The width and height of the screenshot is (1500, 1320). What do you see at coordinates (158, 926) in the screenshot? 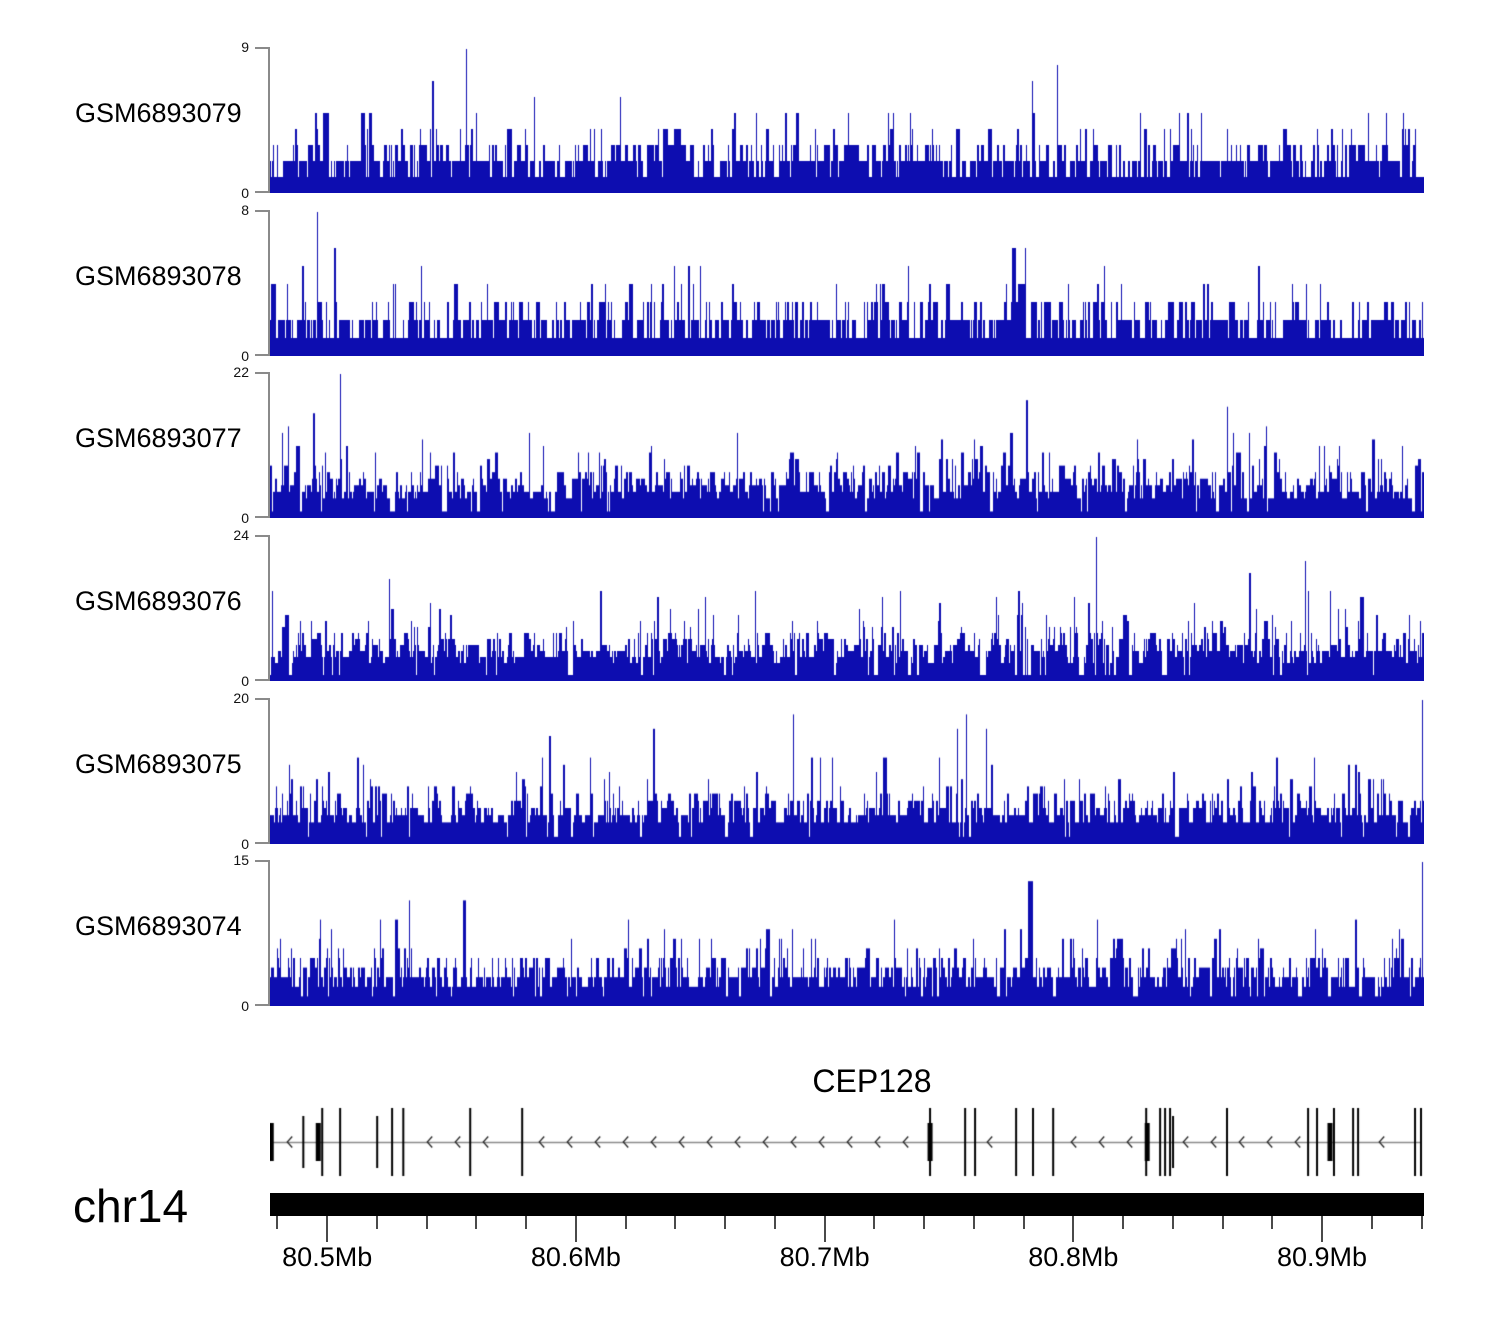
I see `track-sample-label: GSM6893074` at bounding box center [158, 926].